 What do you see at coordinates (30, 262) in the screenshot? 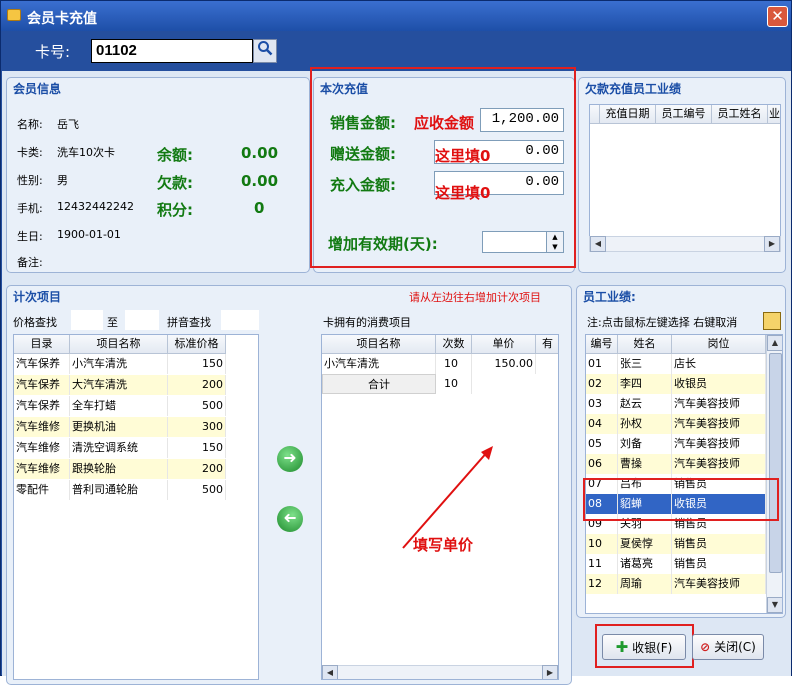
I see `remark-label: 备注:` at bounding box center [30, 262].